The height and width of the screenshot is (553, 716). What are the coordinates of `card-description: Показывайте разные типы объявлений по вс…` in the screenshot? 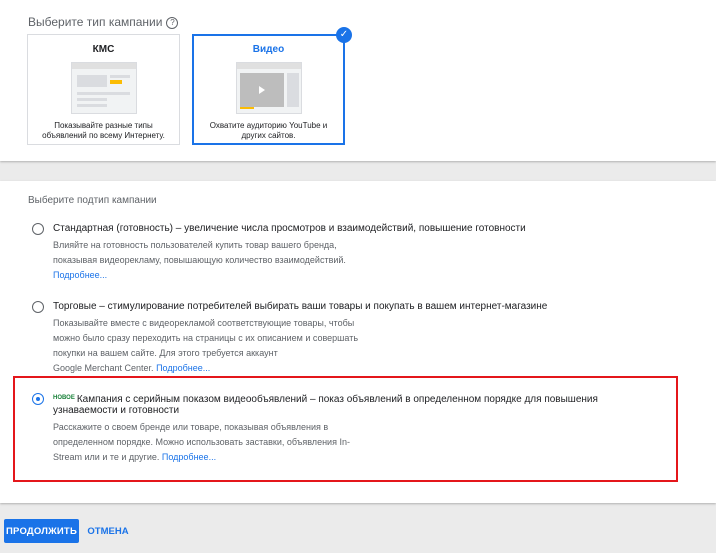 It's located at (103, 130).